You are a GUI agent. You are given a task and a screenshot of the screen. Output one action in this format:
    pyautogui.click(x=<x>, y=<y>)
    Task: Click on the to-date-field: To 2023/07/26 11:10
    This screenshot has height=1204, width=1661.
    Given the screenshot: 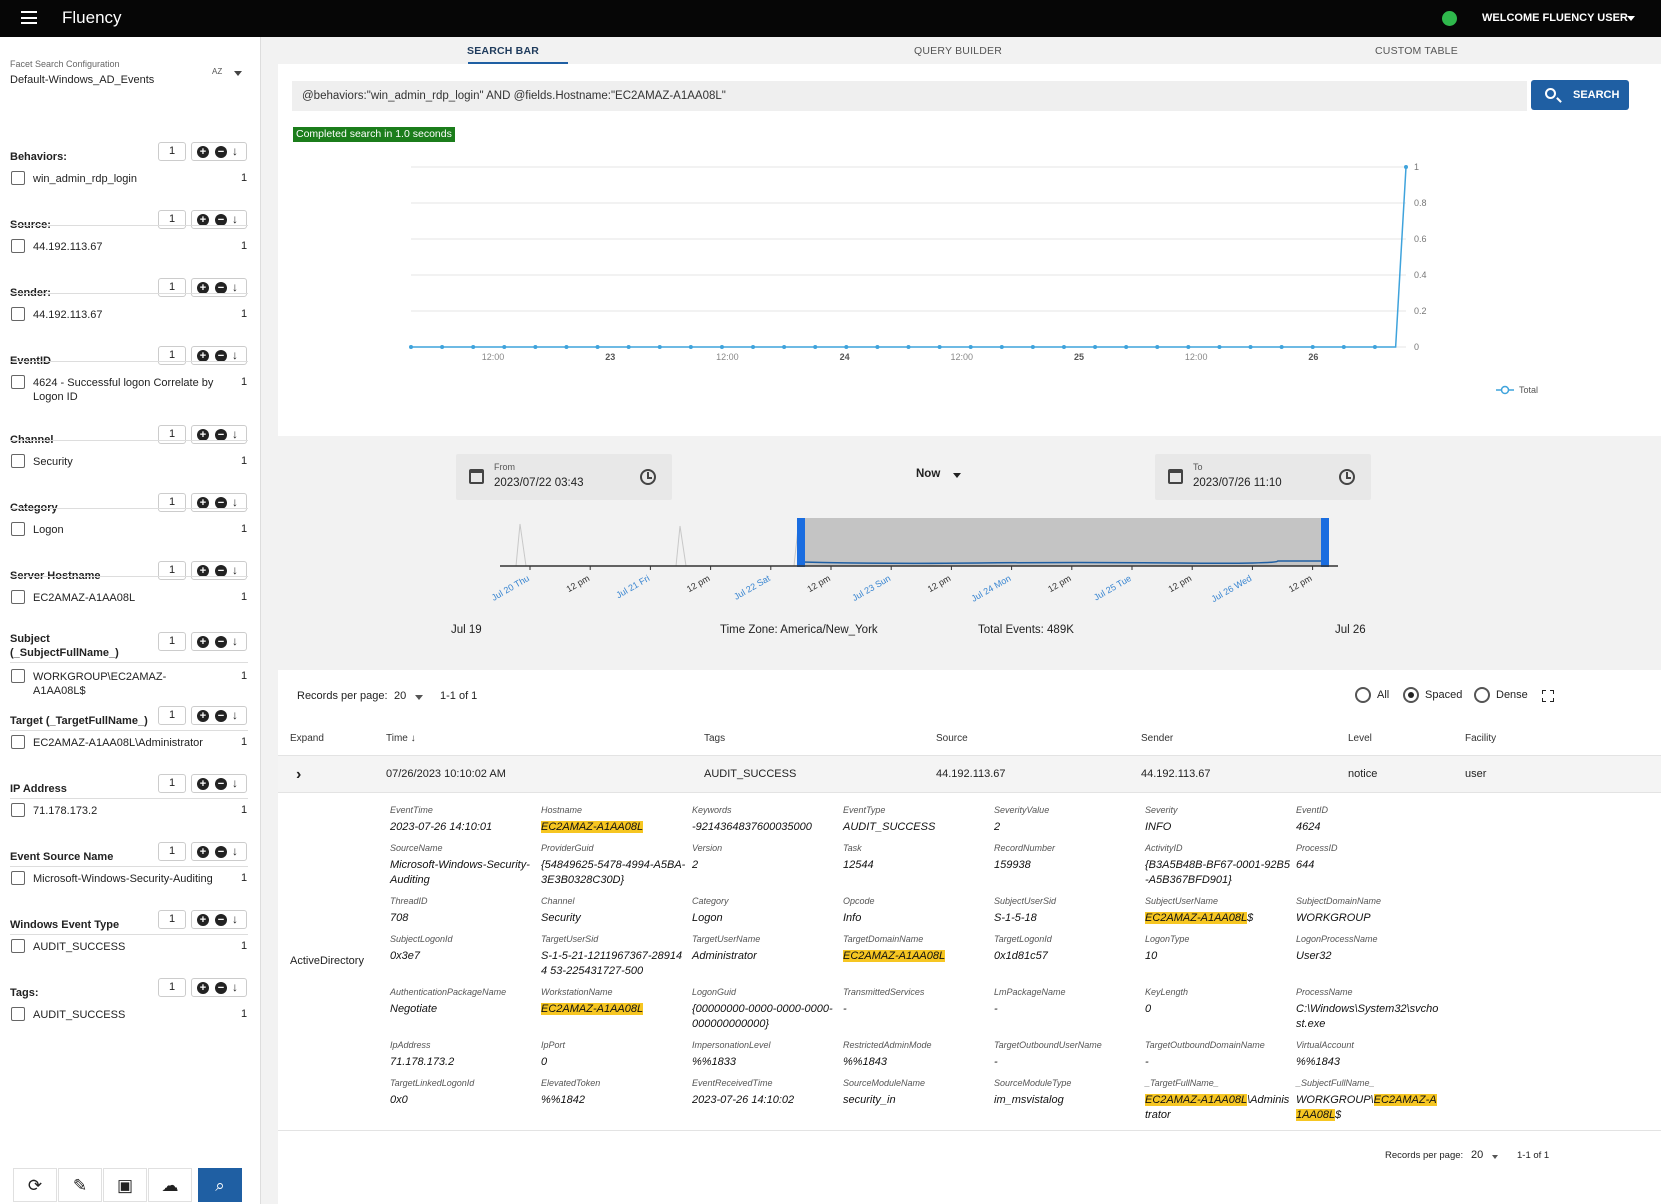 What is the action you would take?
    pyautogui.click(x=1263, y=477)
    